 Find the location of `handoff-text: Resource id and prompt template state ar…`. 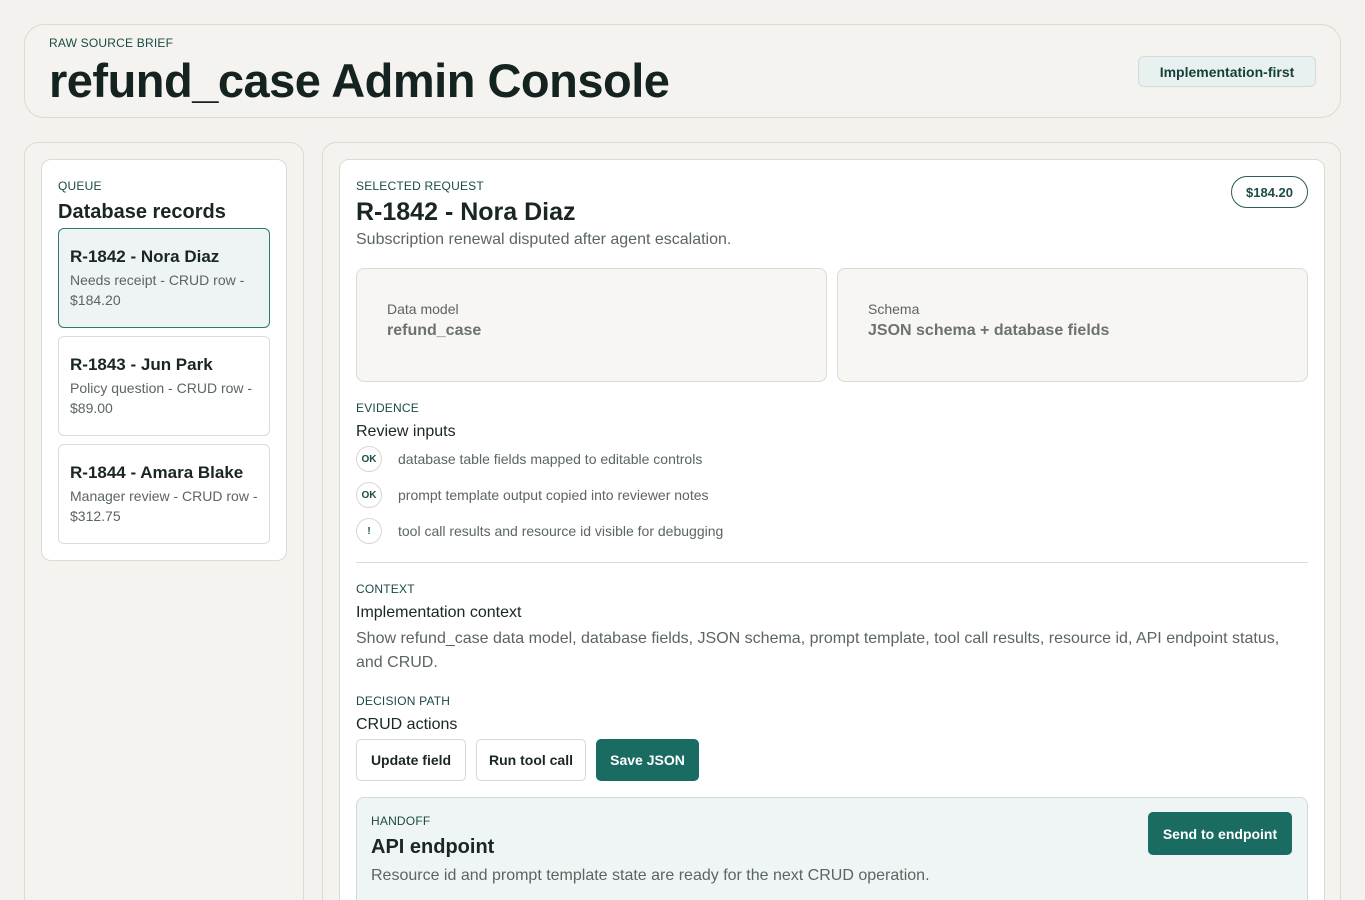

handoff-text: Resource id and prompt template state ar… is located at coordinates (650, 875).